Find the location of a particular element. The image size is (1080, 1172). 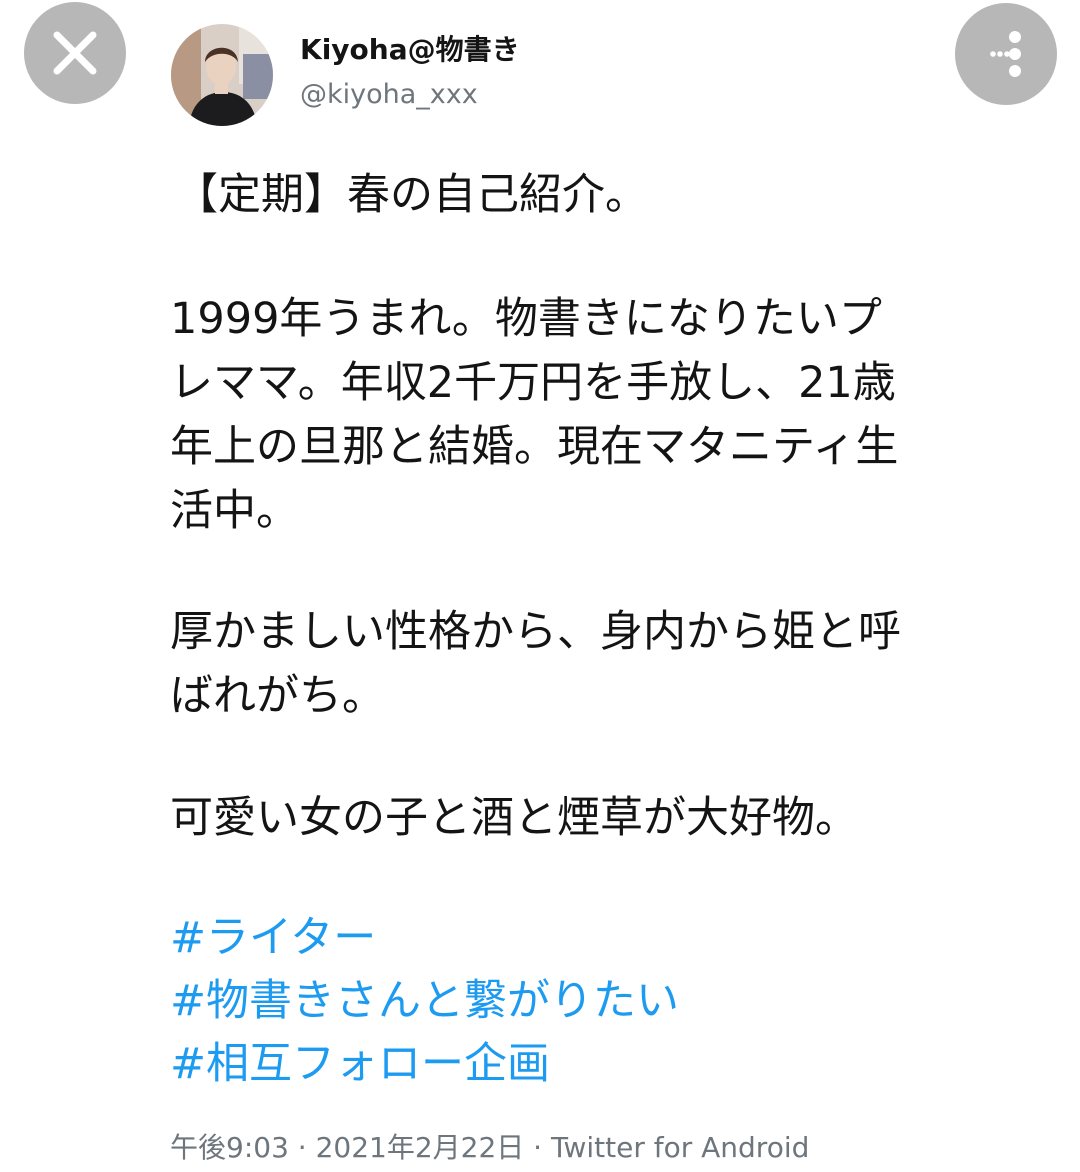

tweet-text-line: レママ。年収2千万円を手放し、21歳 is located at coordinates (533, 383).